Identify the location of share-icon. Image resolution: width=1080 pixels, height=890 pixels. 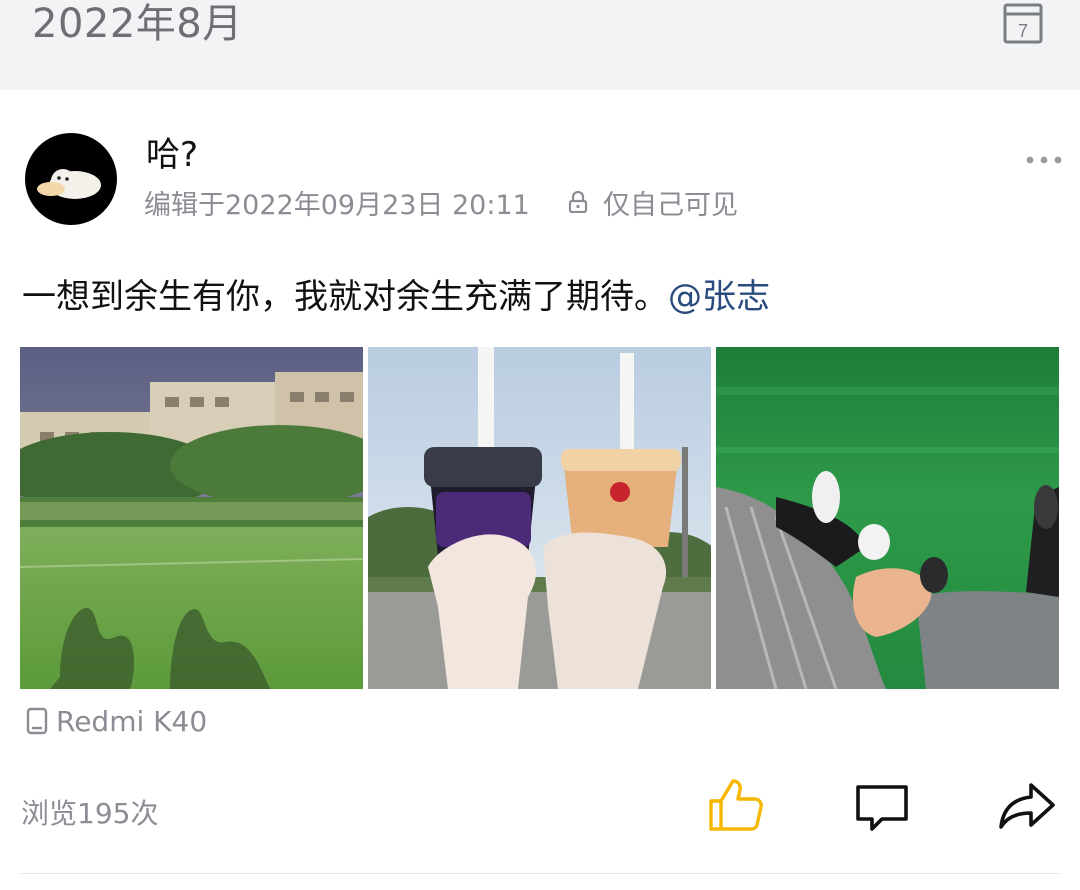
(1027, 806).